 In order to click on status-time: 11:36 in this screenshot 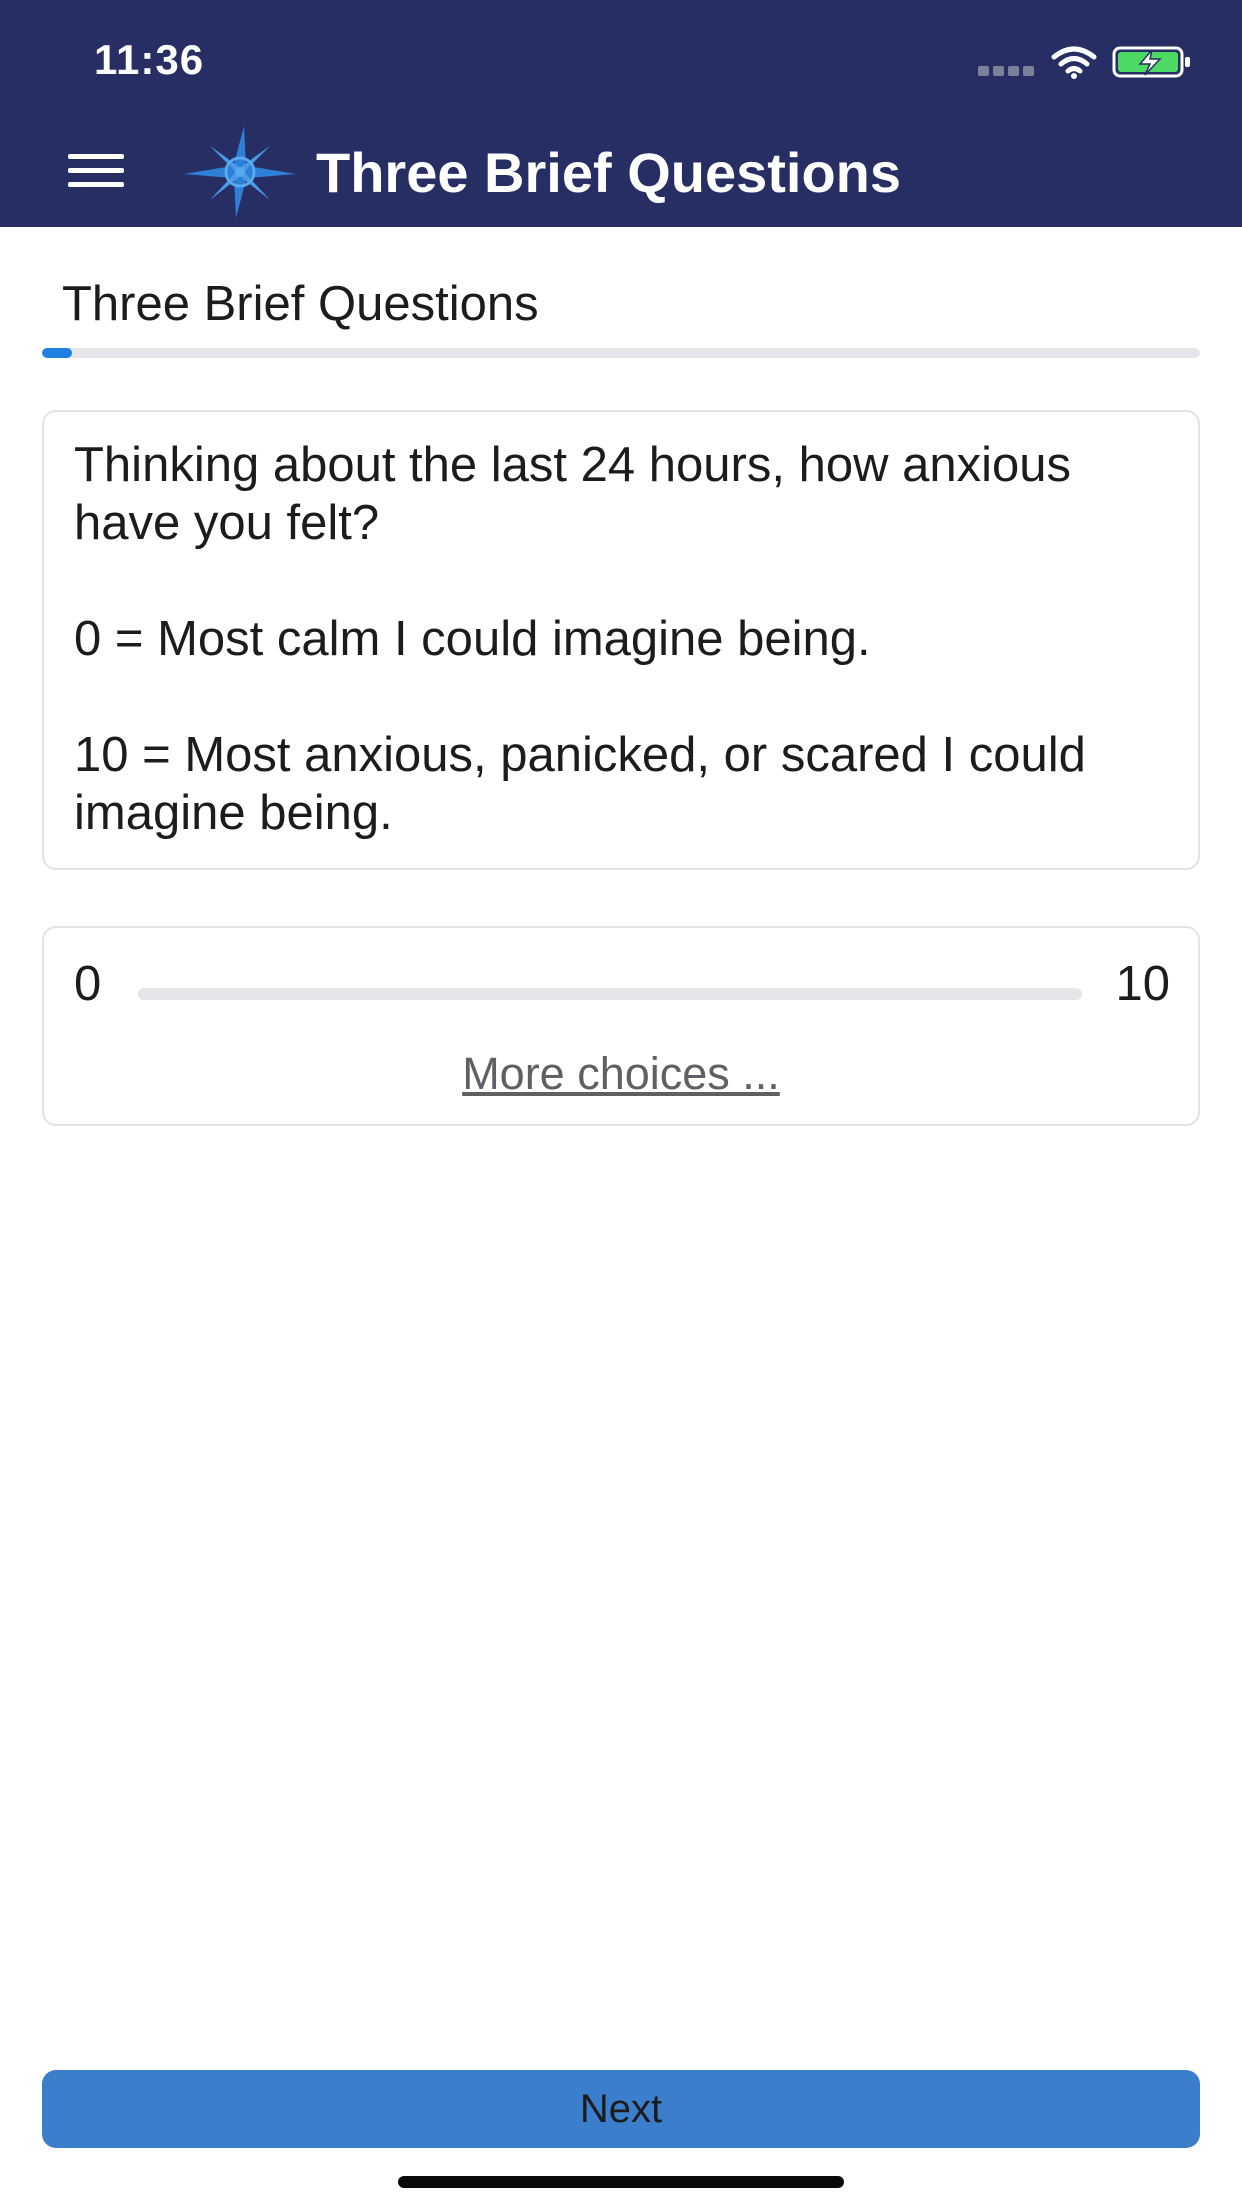, I will do `click(149, 59)`.